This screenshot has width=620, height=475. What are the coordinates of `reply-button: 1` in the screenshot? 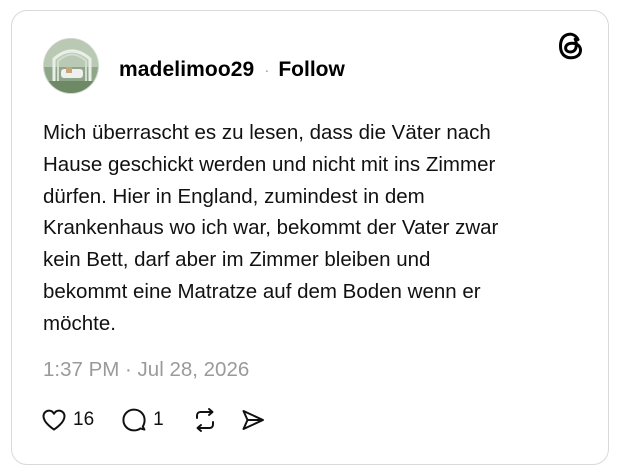 It's located at (142, 420).